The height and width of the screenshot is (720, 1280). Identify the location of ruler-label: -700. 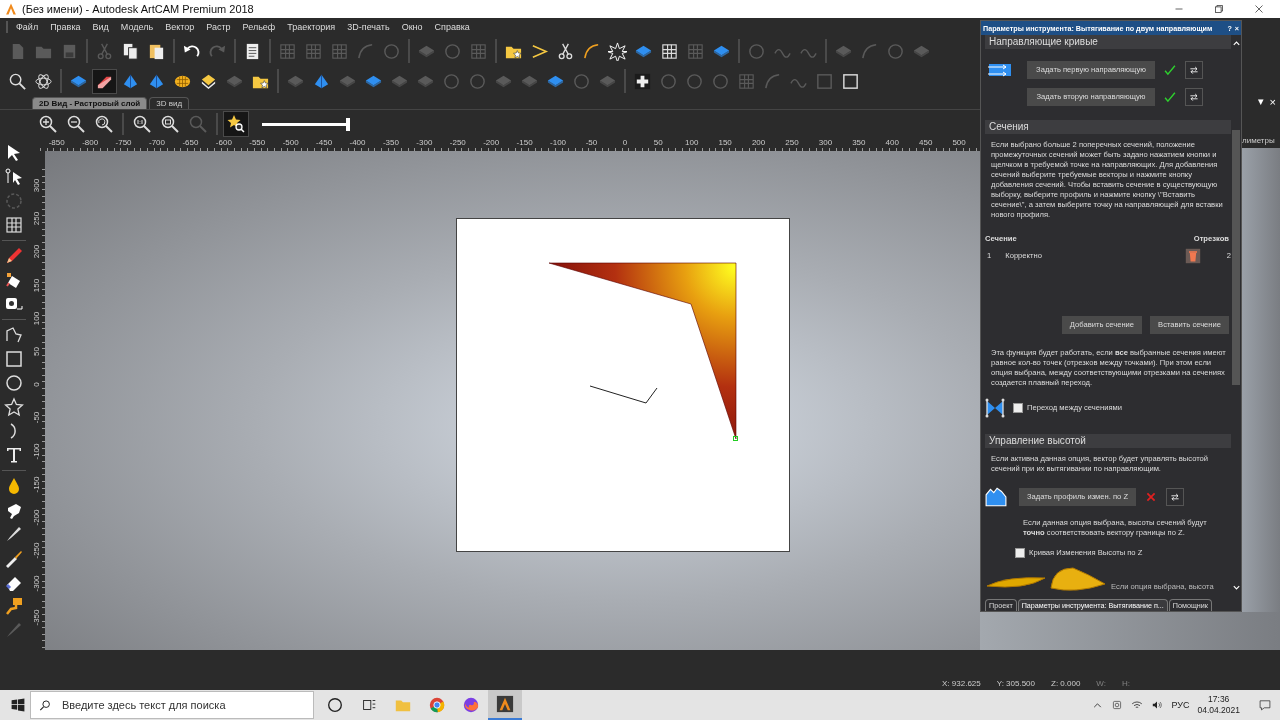
(156, 143).